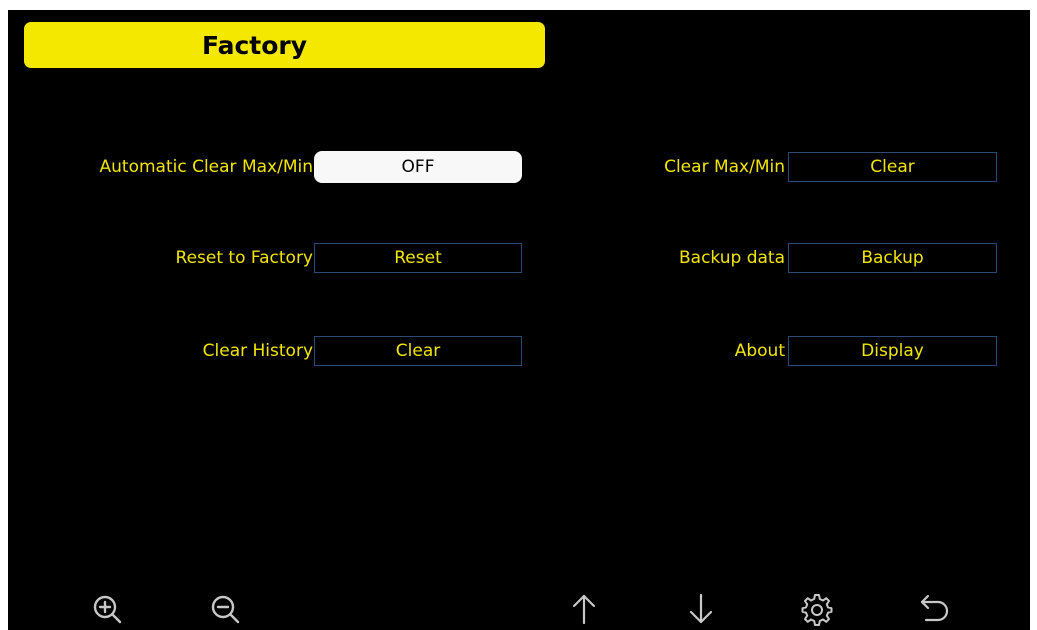 The image size is (1037, 630). I want to click on automatic-clear-label: Automatic Clear Max/Min, so click(206, 167).